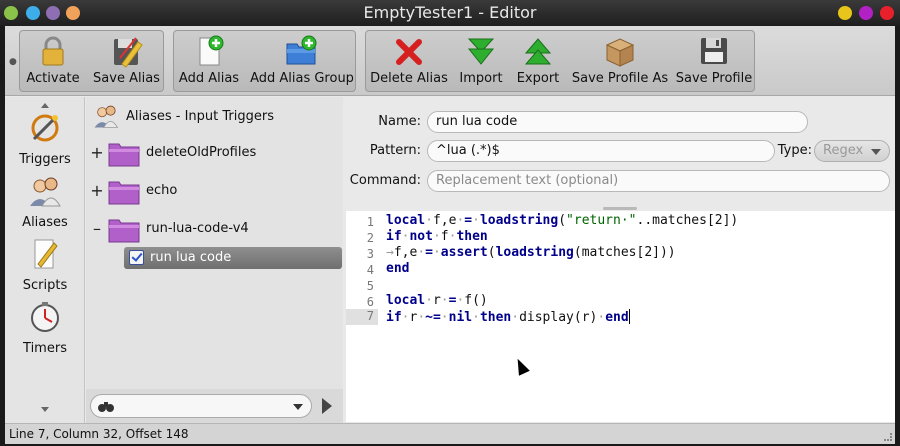  What do you see at coordinates (481, 51) in the screenshot?
I see `import-arrow-icon` at bounding box center [481, 51].